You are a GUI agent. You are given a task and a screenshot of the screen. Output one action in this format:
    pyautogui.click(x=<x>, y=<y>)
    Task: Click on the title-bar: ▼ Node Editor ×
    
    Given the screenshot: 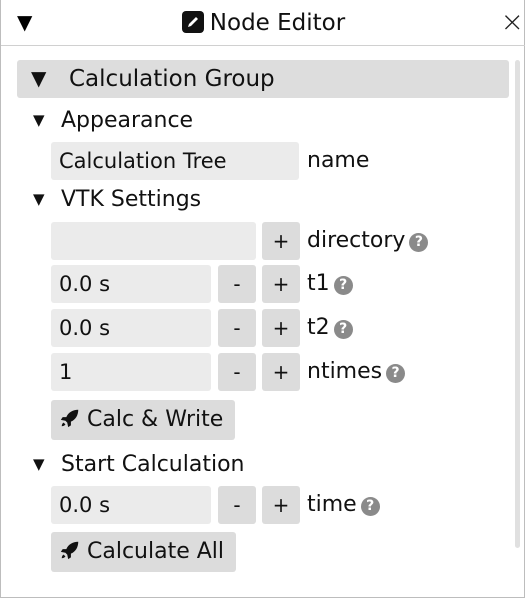 What is the action you would take?
    pyautogui.click(x=263, y=23)
    